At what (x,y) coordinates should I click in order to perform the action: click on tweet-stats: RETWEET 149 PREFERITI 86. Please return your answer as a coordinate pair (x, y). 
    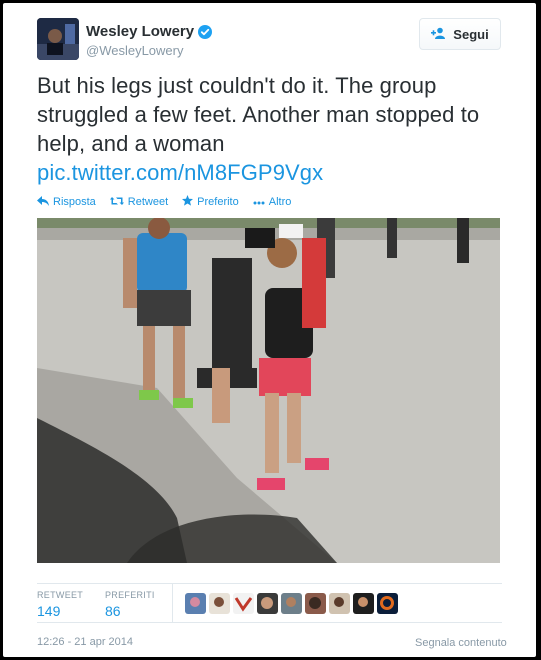
    Looking at the image, I should click on (269, 603).